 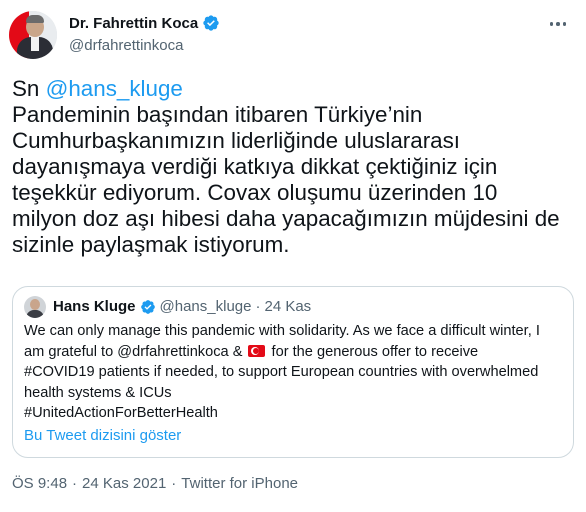 What do you see at coordinates (124, 483) in the screenshot?
I see `tweet-date: 24 Kas 2021` at bounding box center [124, 483].